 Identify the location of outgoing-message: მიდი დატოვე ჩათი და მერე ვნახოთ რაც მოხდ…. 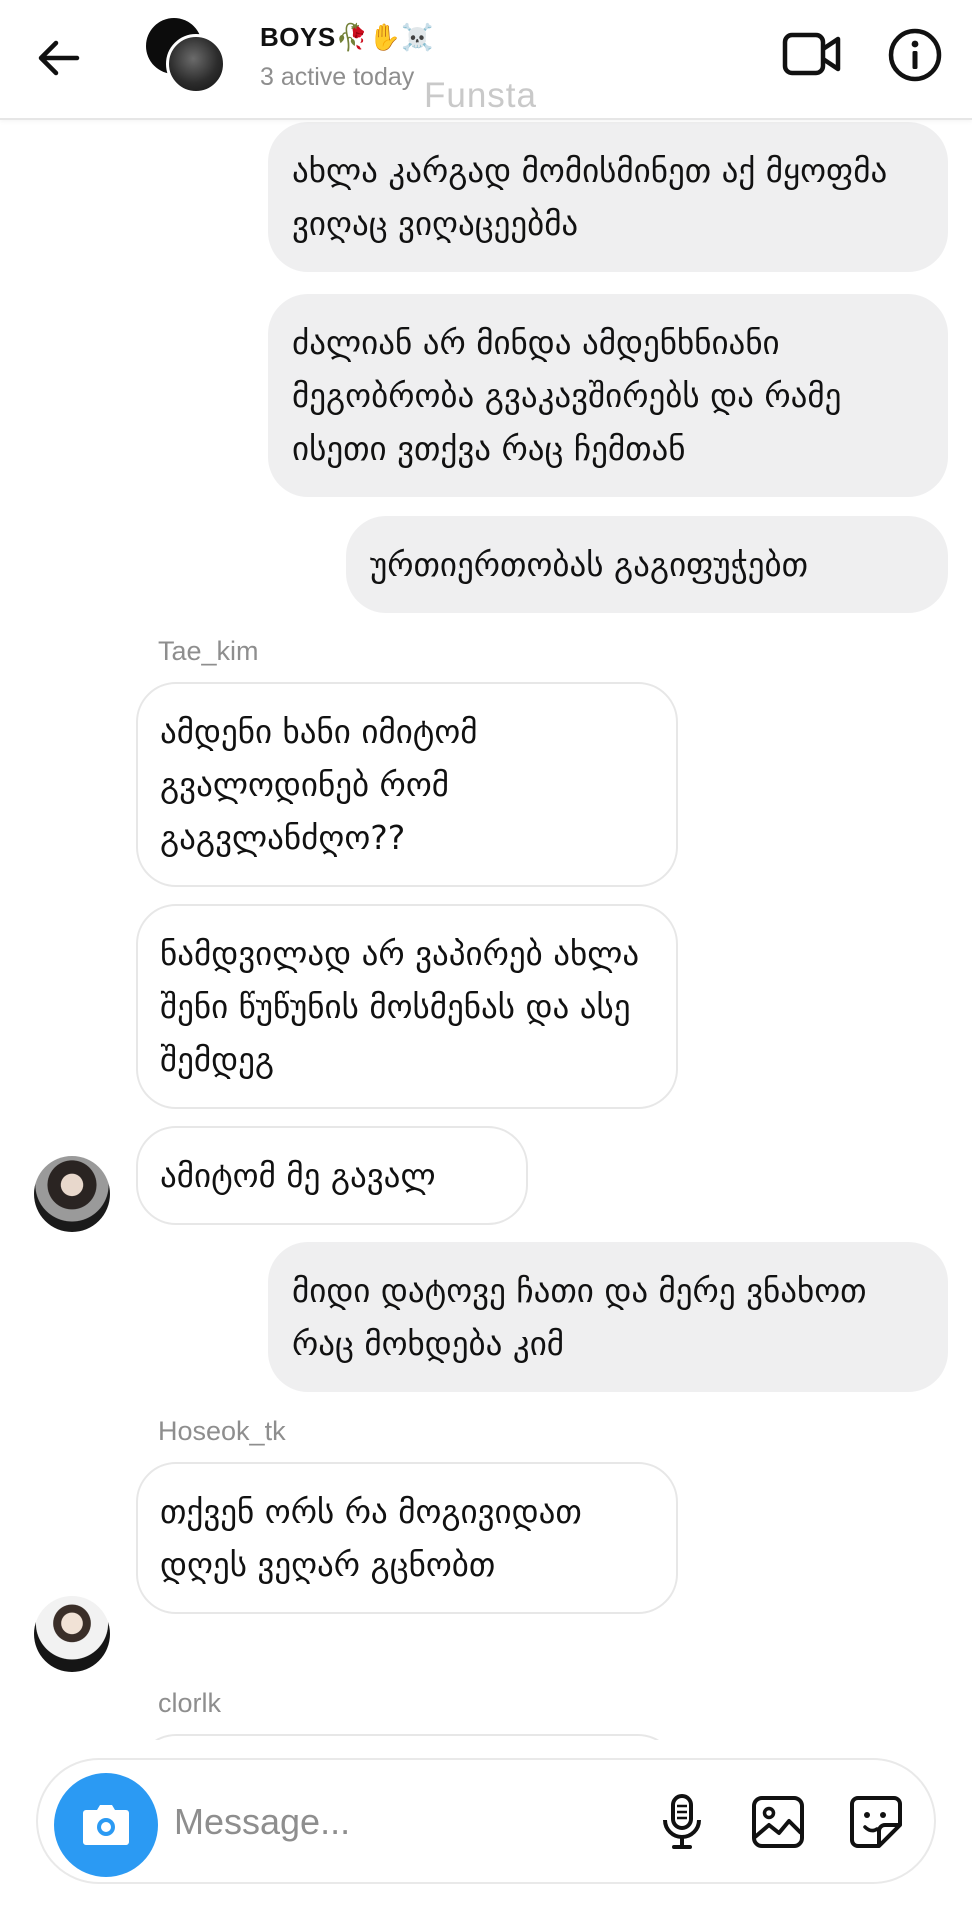
(608, 1317).